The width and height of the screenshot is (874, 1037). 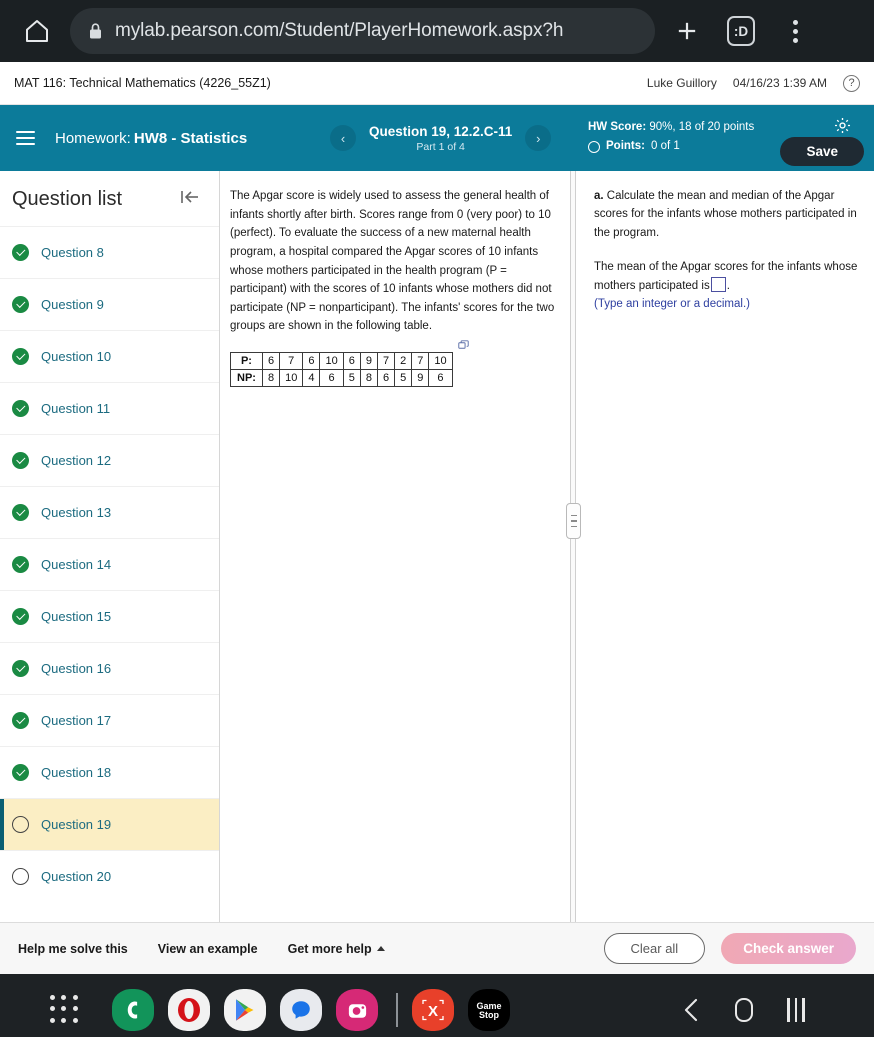 I want to click on nav-recents-button, so click(x=796, y=1010).